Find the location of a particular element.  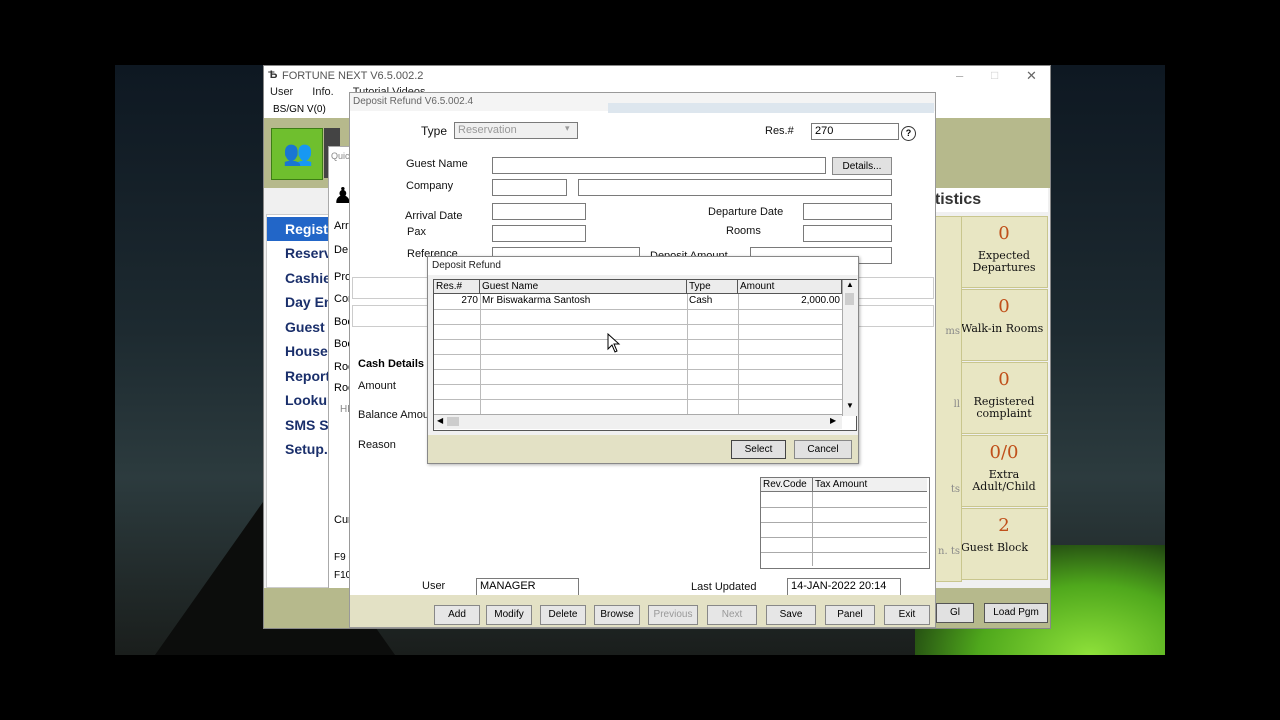

cell-amount: 2,000.00 is located at coordinates (820, 300).